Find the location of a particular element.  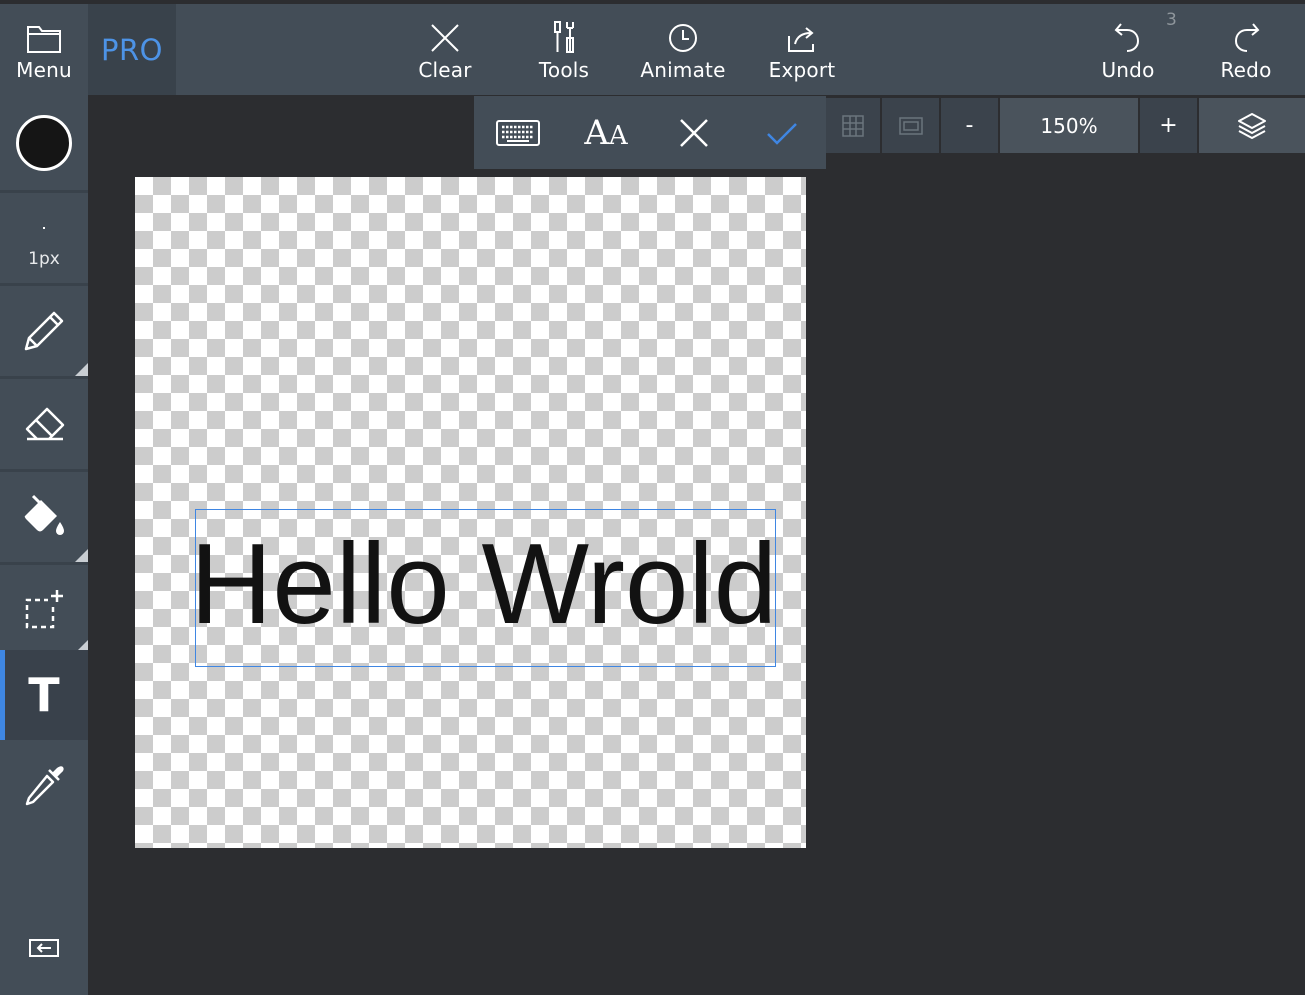

brush-size-button: 1px is located at coordinates (44, 238).